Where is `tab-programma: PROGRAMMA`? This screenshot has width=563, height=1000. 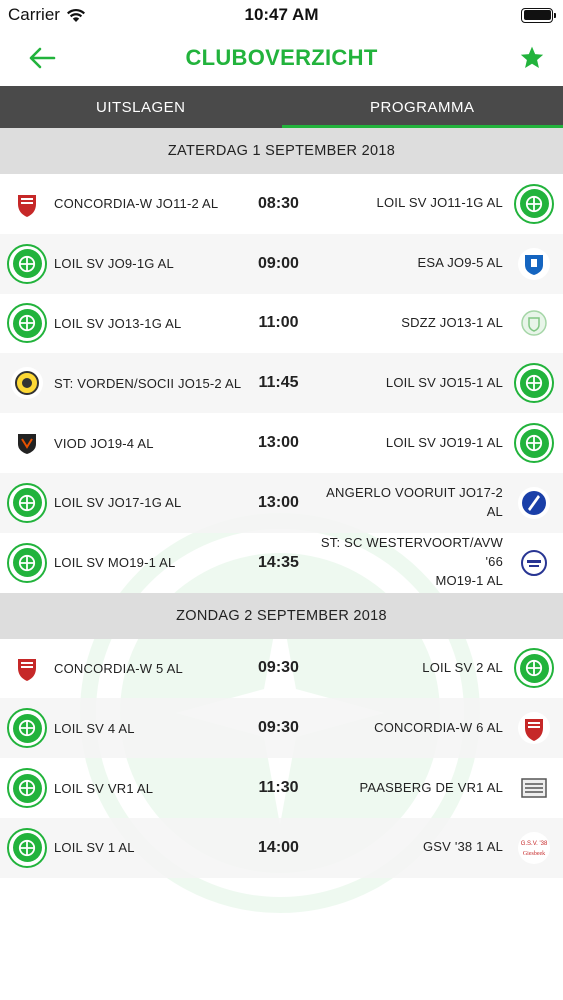 tab-programma: PROGRAMMA is located at coordinates (422, 107).